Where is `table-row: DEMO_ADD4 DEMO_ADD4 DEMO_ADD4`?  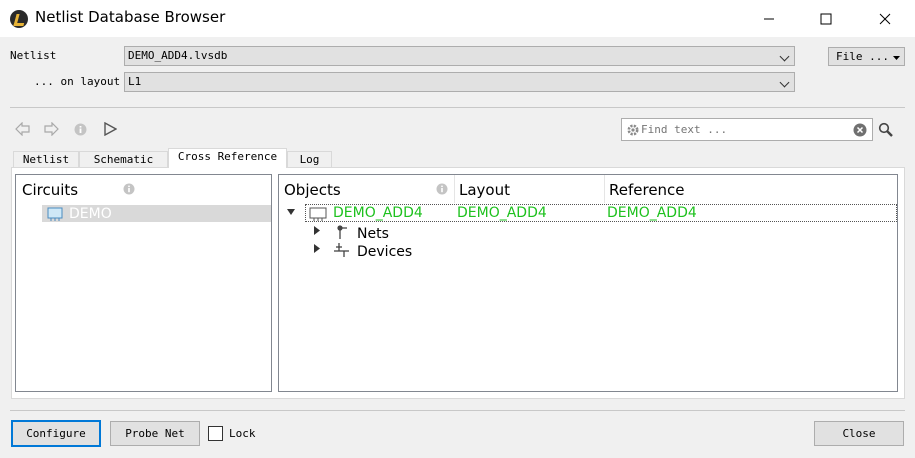 table-row: DEMO_ADD4 DEMO_ADD4 DEMO_ADD4 is located at coordinates (601, 213).